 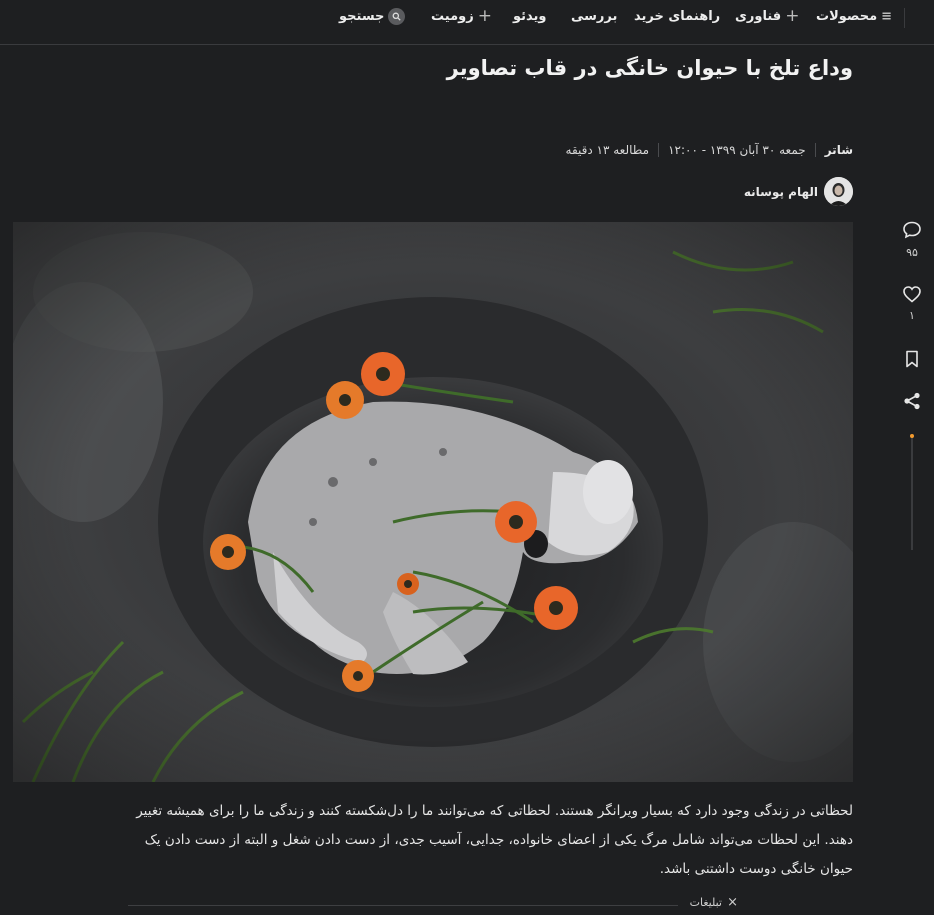 I want to click on nav-review: بررسی, so click(x=594, y=16).